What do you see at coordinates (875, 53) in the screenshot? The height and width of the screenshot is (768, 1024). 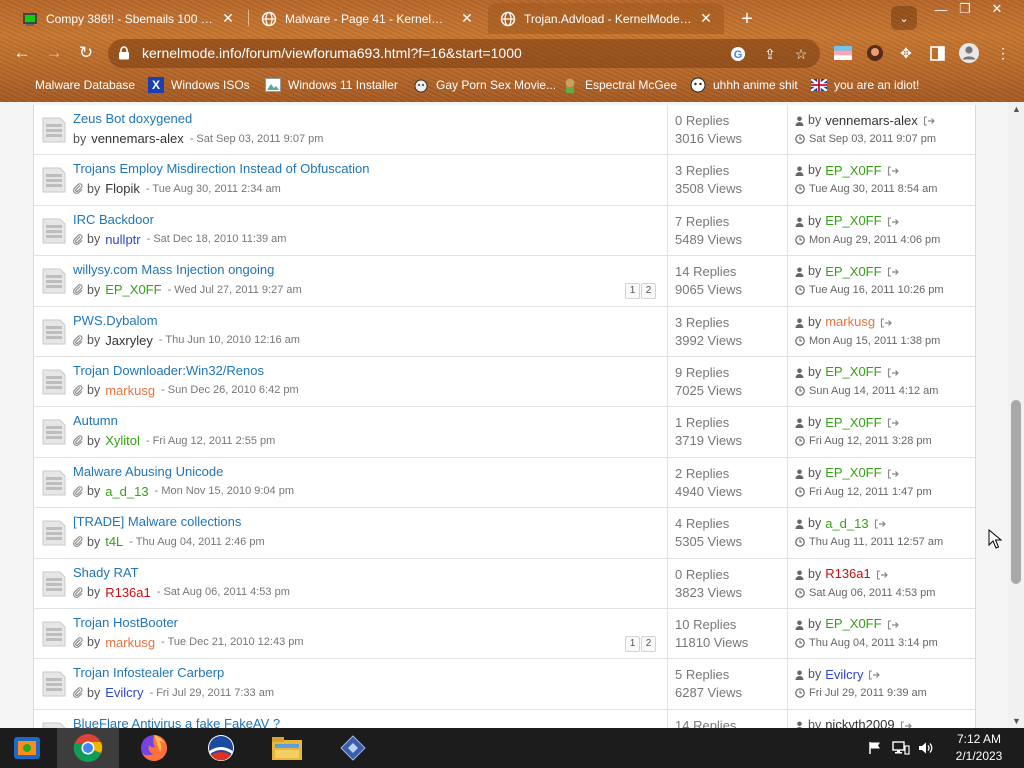 I see `avatar-extension-icon` at bounding box center [875, 53].